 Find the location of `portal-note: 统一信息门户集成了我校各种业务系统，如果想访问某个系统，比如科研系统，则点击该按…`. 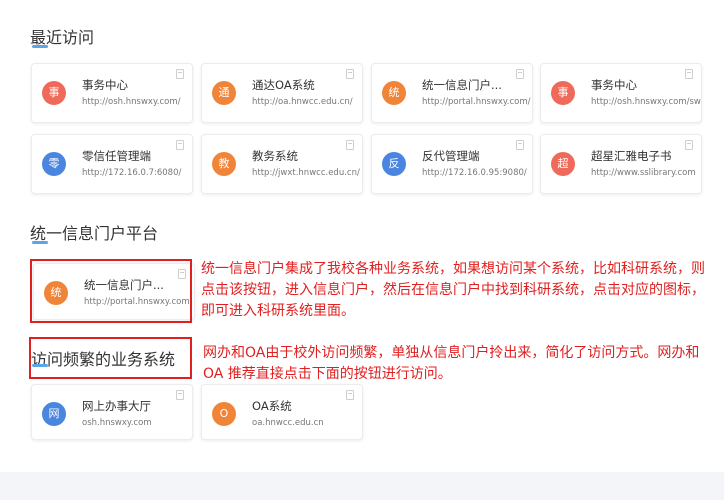

portal-note: 统一信息门户集成了我校各种业务系统，如果想访问某个系统，比如科研系统，则点击该按… is located at coordinates (453, 290).